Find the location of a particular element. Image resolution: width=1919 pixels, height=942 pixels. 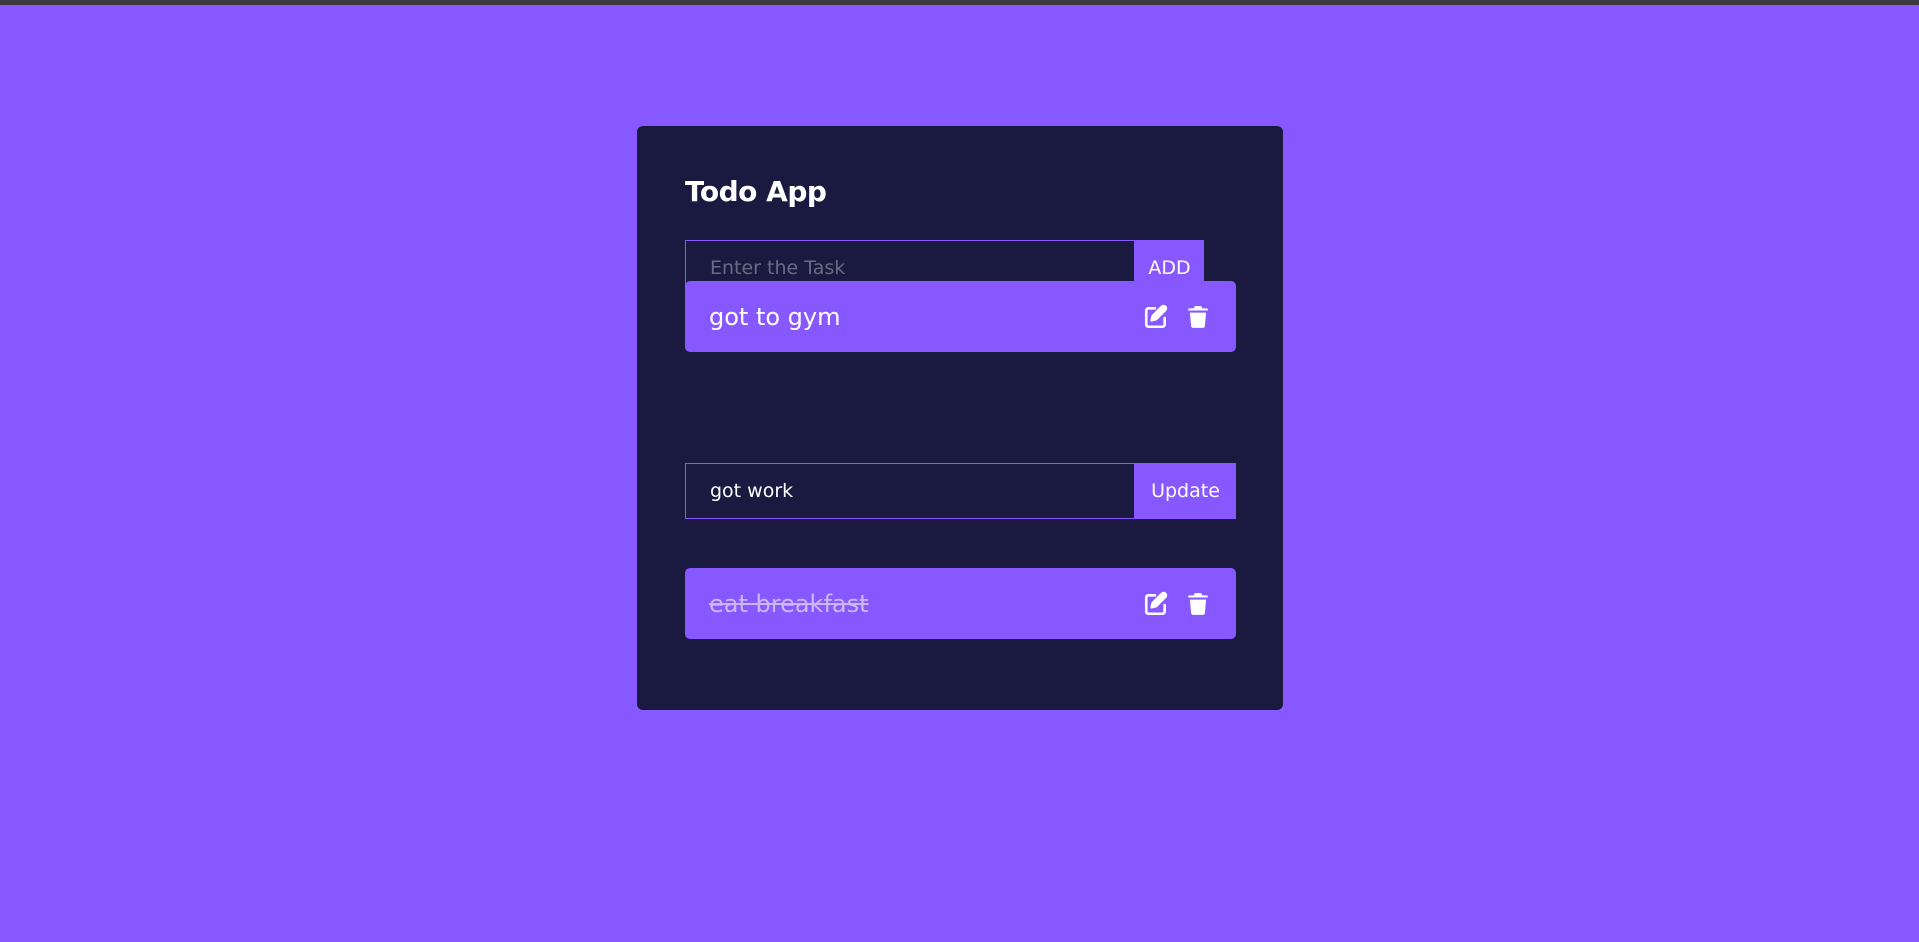

todo-item-completed: eat breakfast is located at coordinates (960, 603).